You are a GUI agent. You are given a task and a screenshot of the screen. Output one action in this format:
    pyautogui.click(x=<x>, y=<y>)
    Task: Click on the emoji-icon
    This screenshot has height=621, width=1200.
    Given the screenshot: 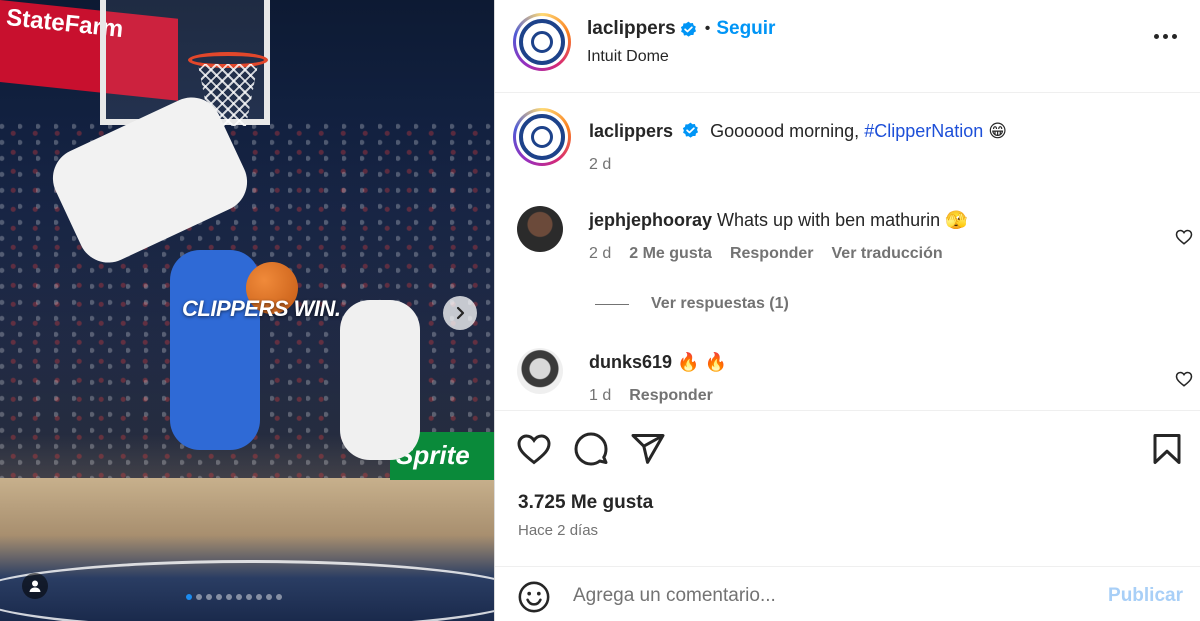 What is the action you would take?
    pyautogui.click(x=534, y=597)
    